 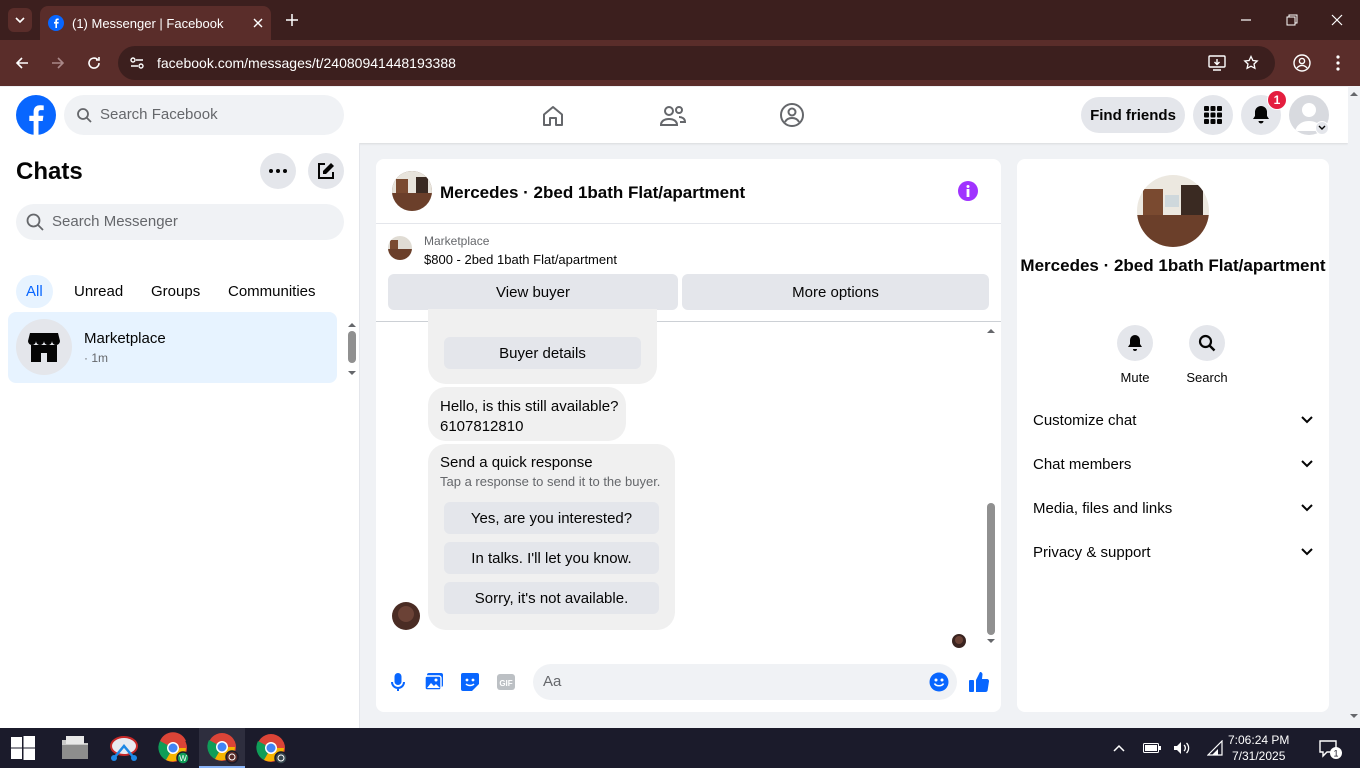 What do you see at coordinates (529, 406) in the screenshot?
I see `message-text-line: Hello, is this still available?` at bounding box center [529, 406].